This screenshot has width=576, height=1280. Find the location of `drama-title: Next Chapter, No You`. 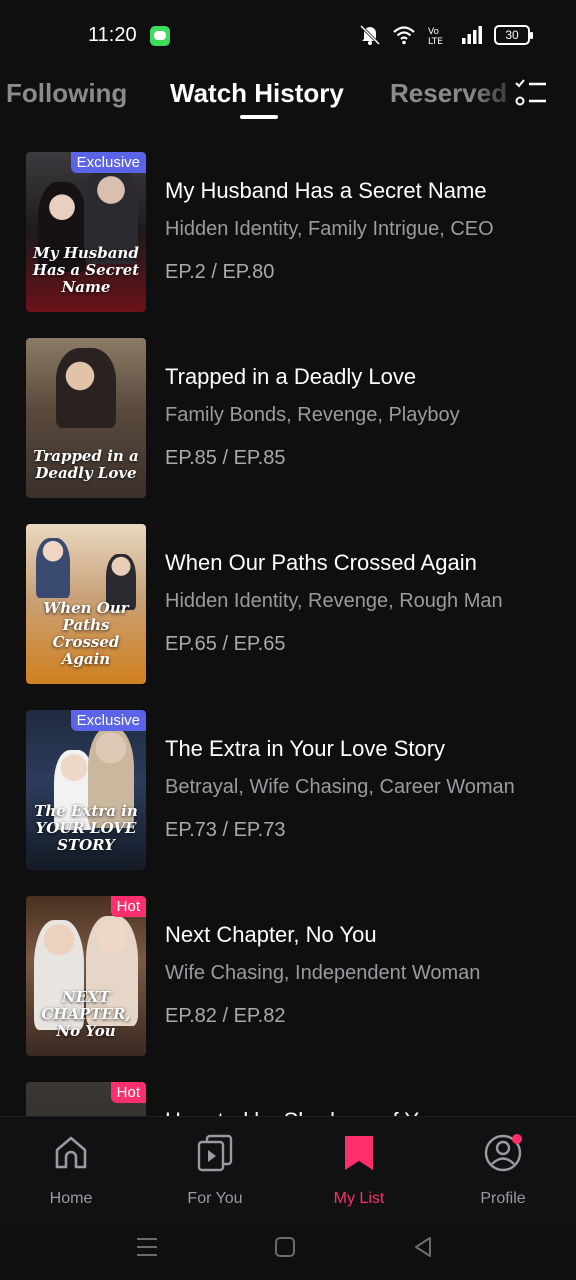

drama-title: Next Chapter, No You is located at coordinates (365, 935).